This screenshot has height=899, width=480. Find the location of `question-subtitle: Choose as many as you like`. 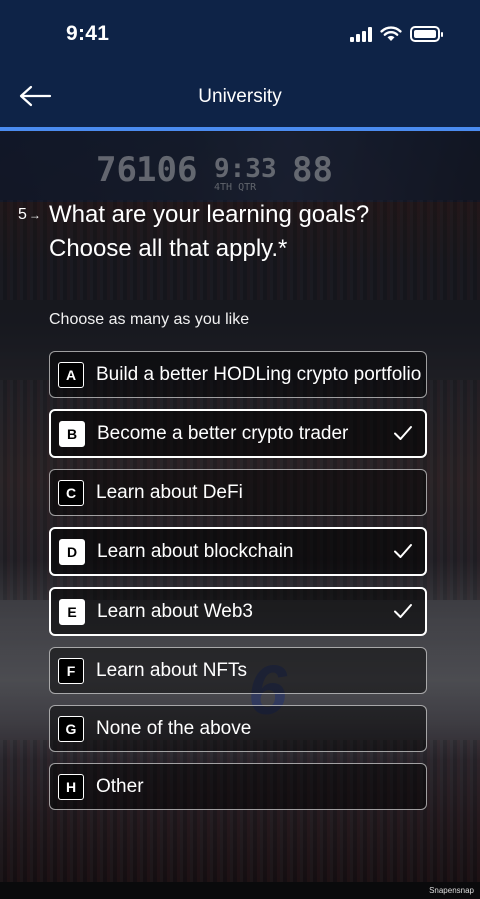

question-subtitle: Choose as many as you like is located at coordinates (149, 319).